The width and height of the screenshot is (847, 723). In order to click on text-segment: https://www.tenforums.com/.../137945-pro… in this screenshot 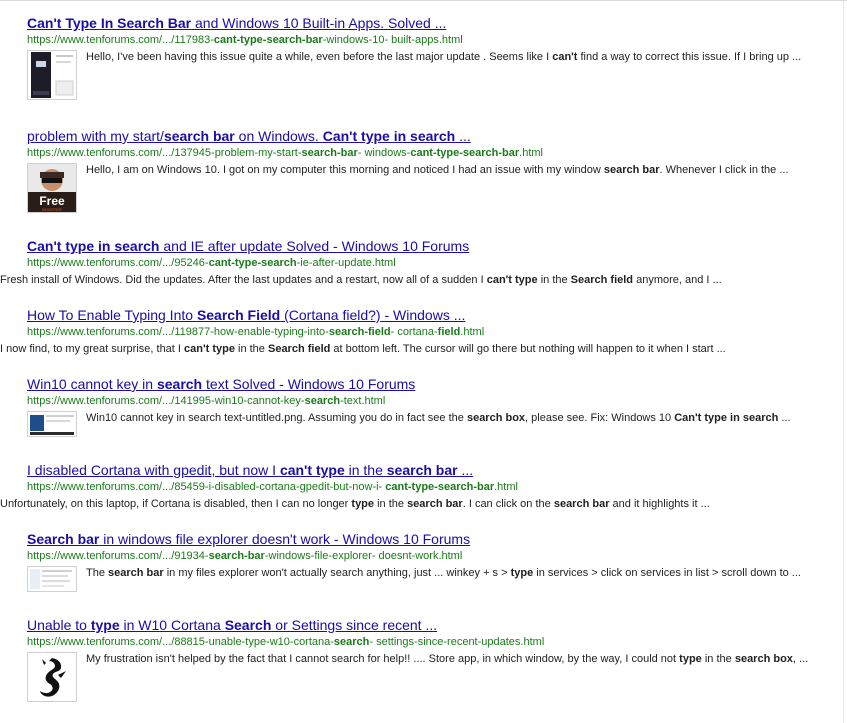, I will do `click(164, 153)`.